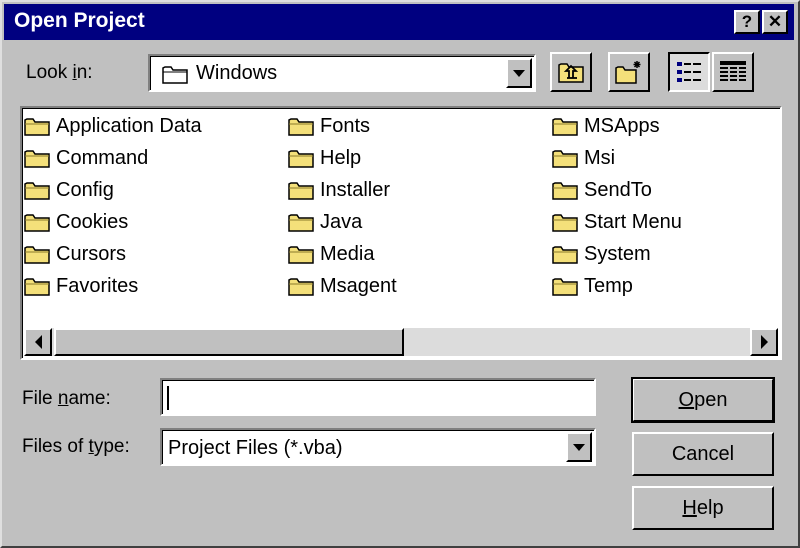  What do you see at coordinates (92, 221) in the screenshot?
I see `folder-item-label: Cookies` at bounding box center [92, 221].